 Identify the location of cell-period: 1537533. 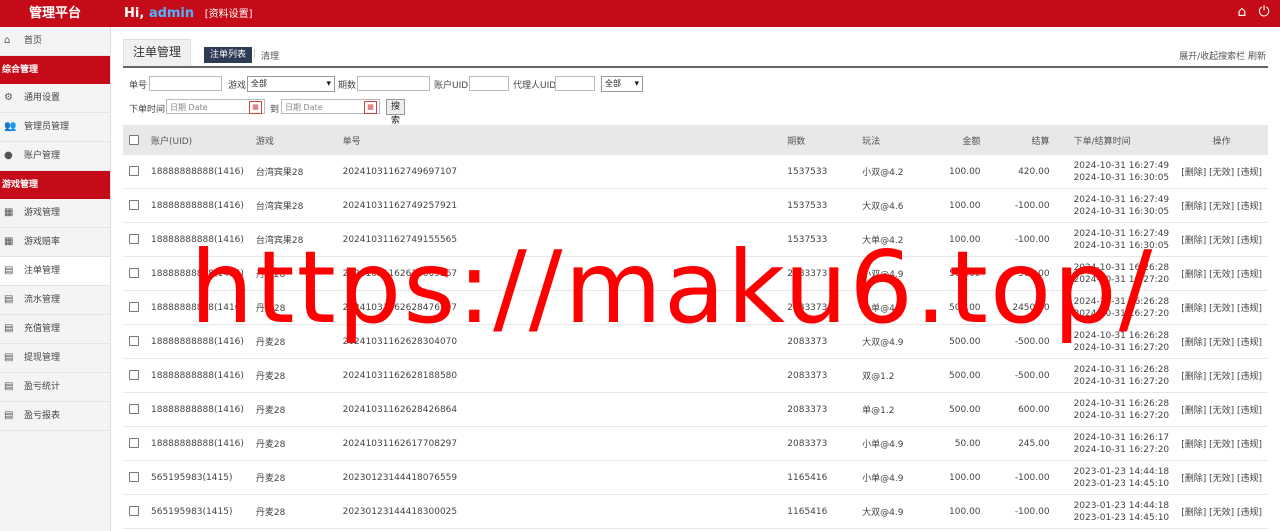
(819, 205).